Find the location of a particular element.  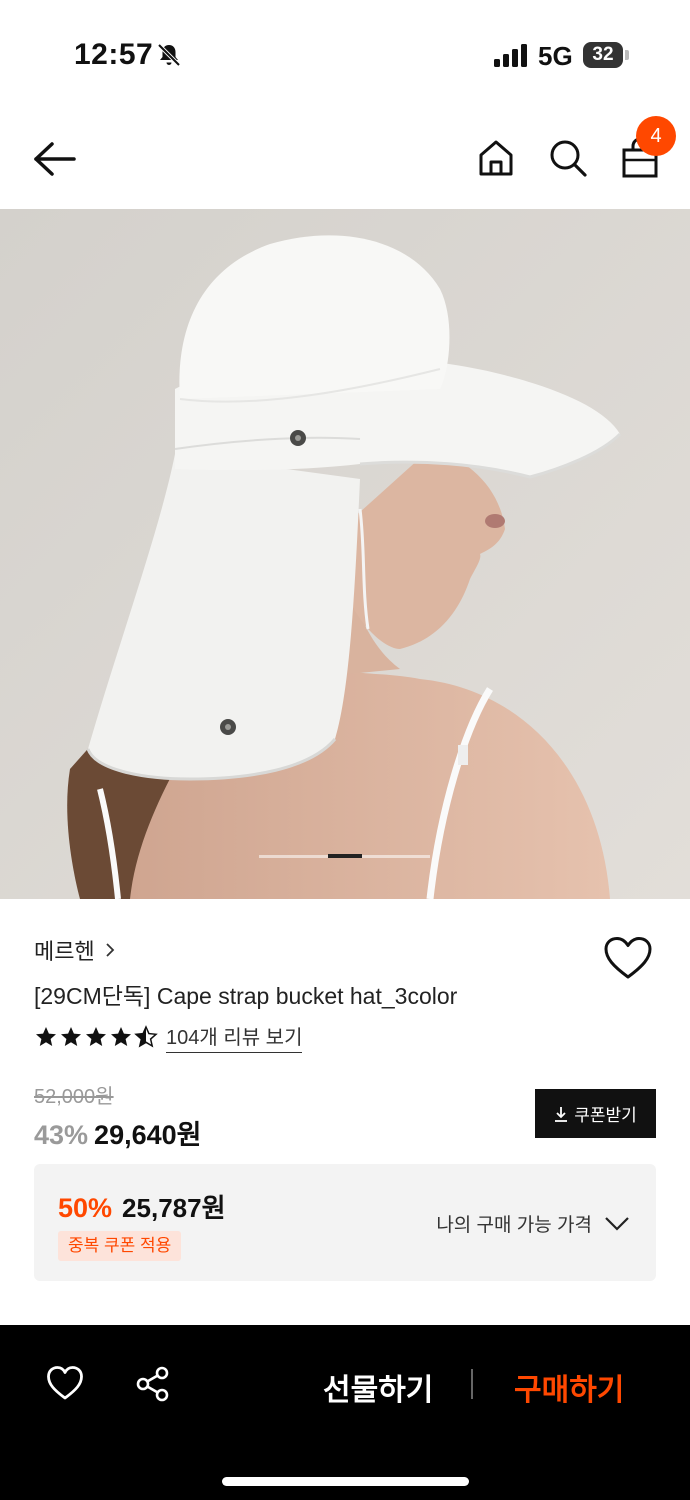

status-bar: 12:57 5G 32 is located at coordinates (345, 55).